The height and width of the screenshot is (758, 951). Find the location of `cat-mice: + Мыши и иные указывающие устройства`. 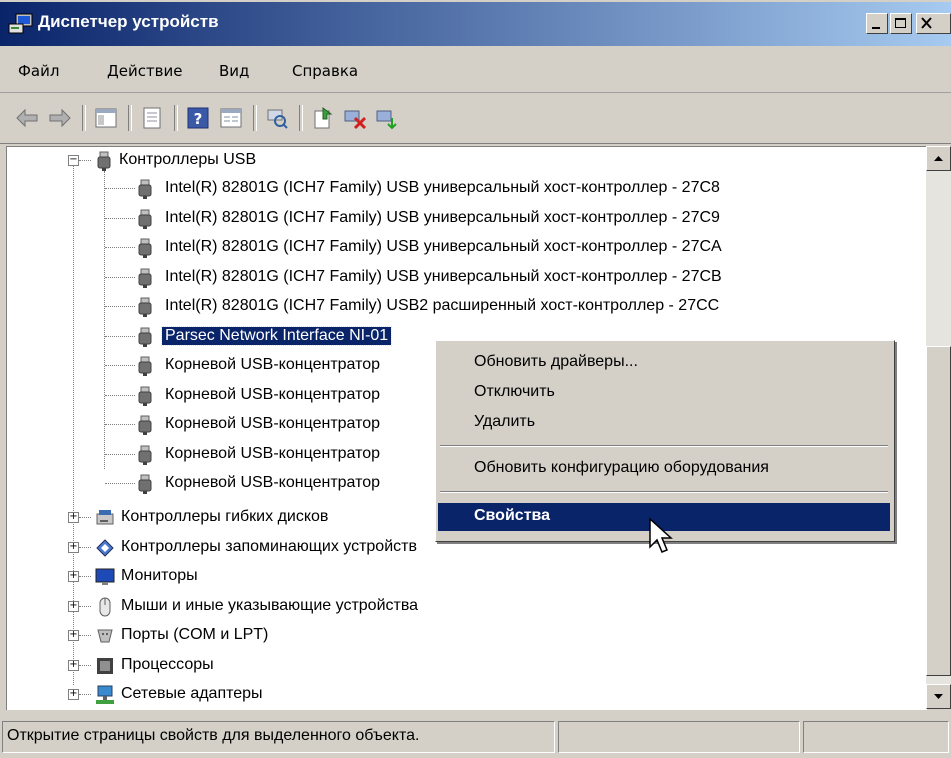

cat-mice: + Мыши и иные указывающие устройства is located at coordinates (467, 607).